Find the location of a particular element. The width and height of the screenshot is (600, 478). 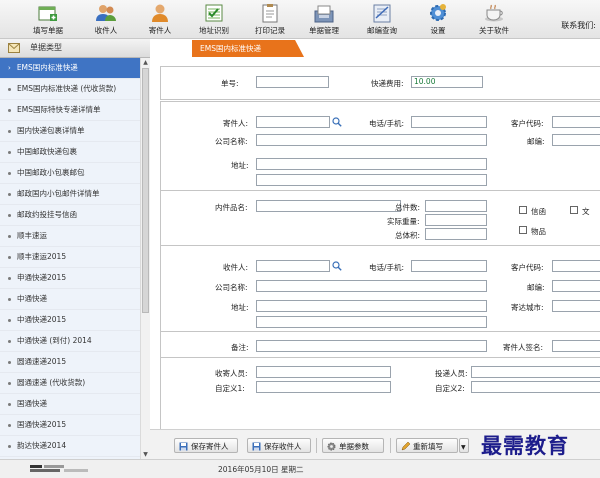

sender-company-input is located at coordinates (371, 140).